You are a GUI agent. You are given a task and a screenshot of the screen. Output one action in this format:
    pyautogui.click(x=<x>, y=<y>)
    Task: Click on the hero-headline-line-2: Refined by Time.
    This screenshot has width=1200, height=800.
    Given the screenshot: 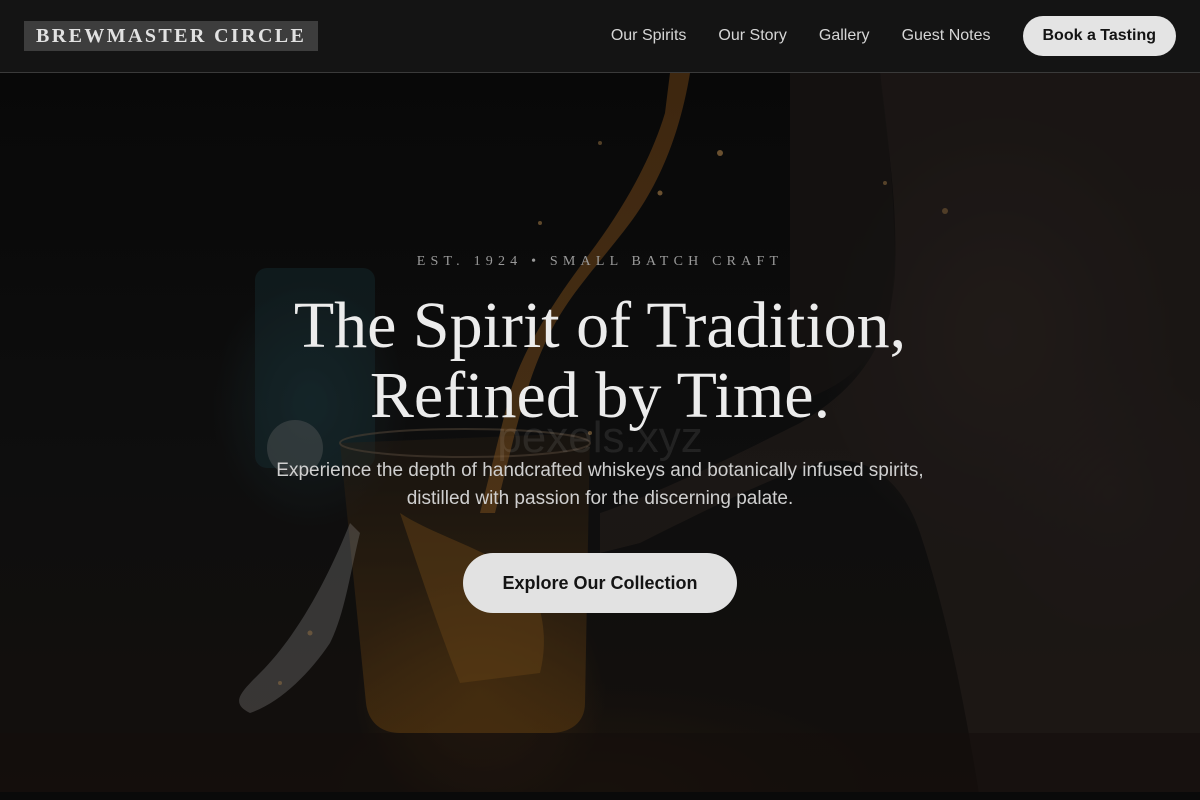 What is the action you would take?
    pyautogui.click(x=600, y=395)
    